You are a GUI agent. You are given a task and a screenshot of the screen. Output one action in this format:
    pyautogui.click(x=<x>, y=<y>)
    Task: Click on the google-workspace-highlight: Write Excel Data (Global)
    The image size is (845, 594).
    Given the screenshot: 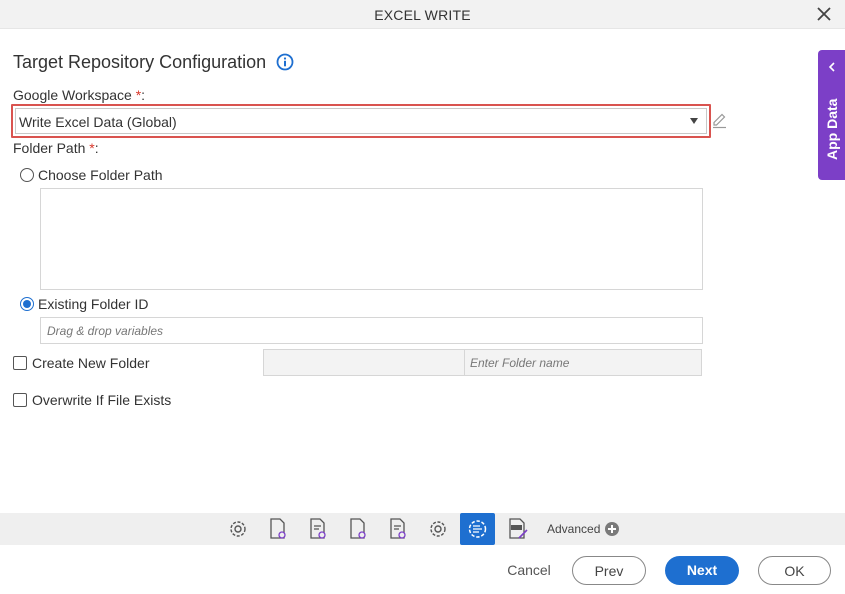 What is the action you would take?
    pyautogui.click(x=361, y=121)
    